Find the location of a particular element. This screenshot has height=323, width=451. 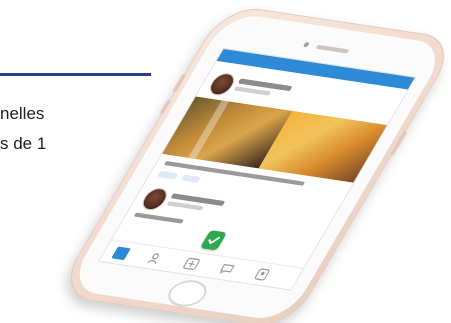

people-icon is located at coordinates (156, 259).